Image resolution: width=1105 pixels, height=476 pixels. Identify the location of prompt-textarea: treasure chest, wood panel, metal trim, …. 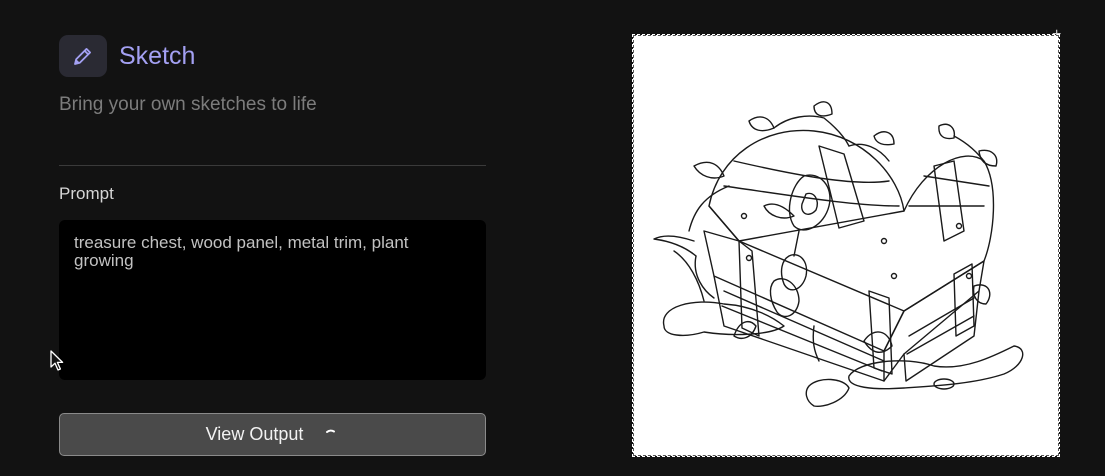
(272, 300).